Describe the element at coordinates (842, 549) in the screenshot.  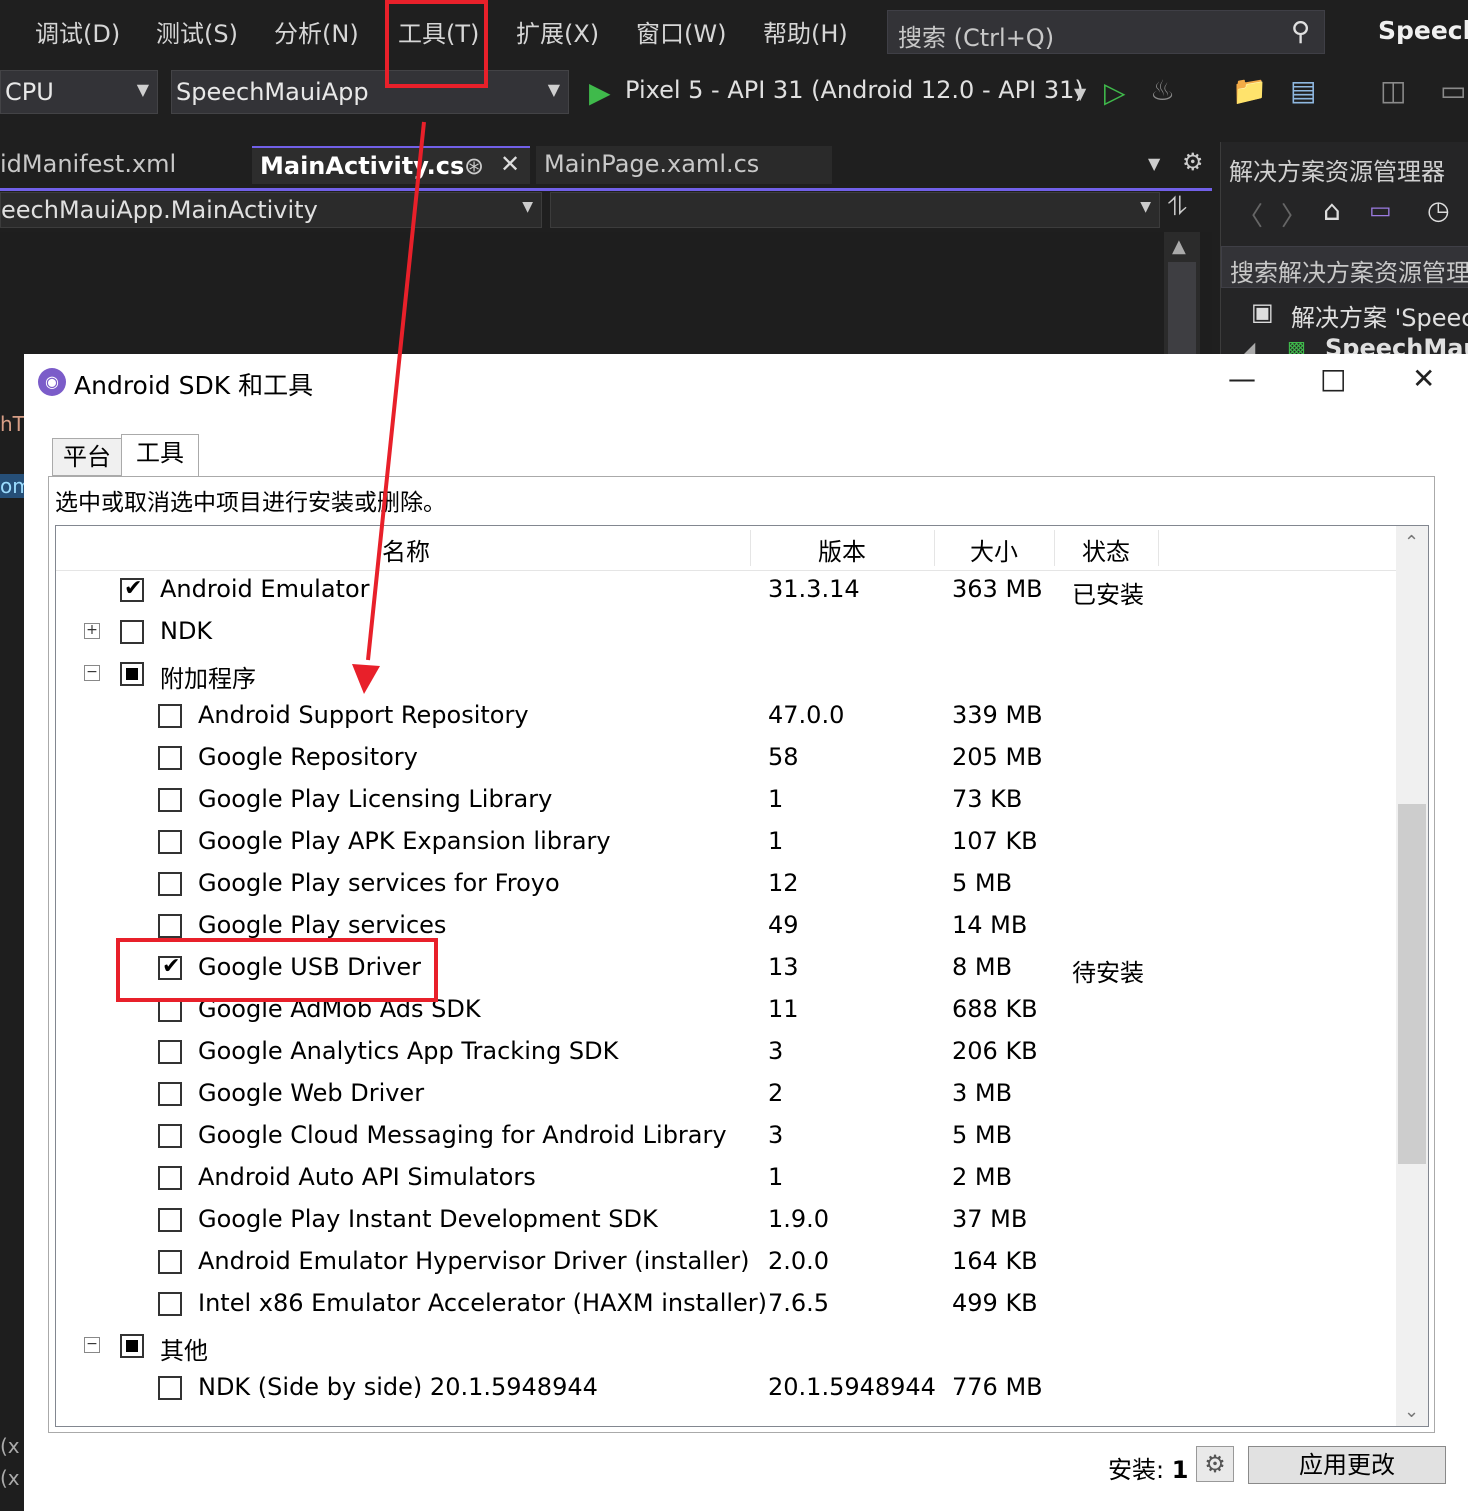
I see `column-version: 版本` at that location.